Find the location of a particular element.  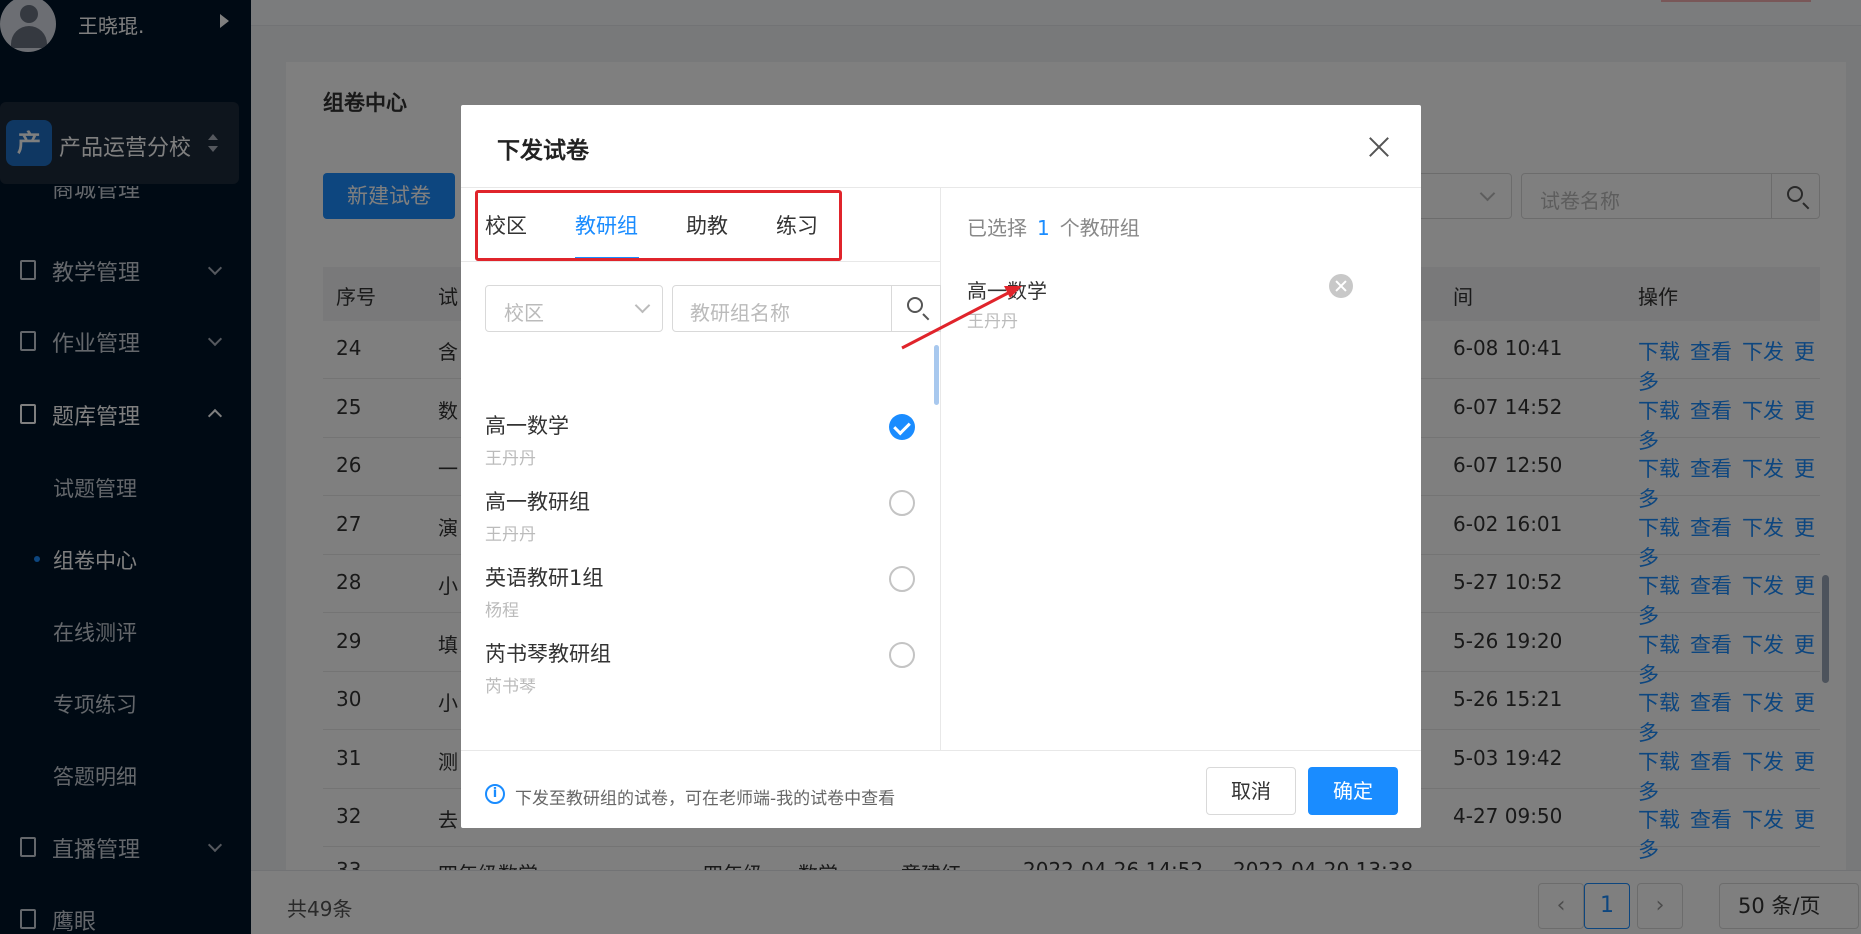

group-name: 芮书琴教研组 is located at coordinates (548, 654).